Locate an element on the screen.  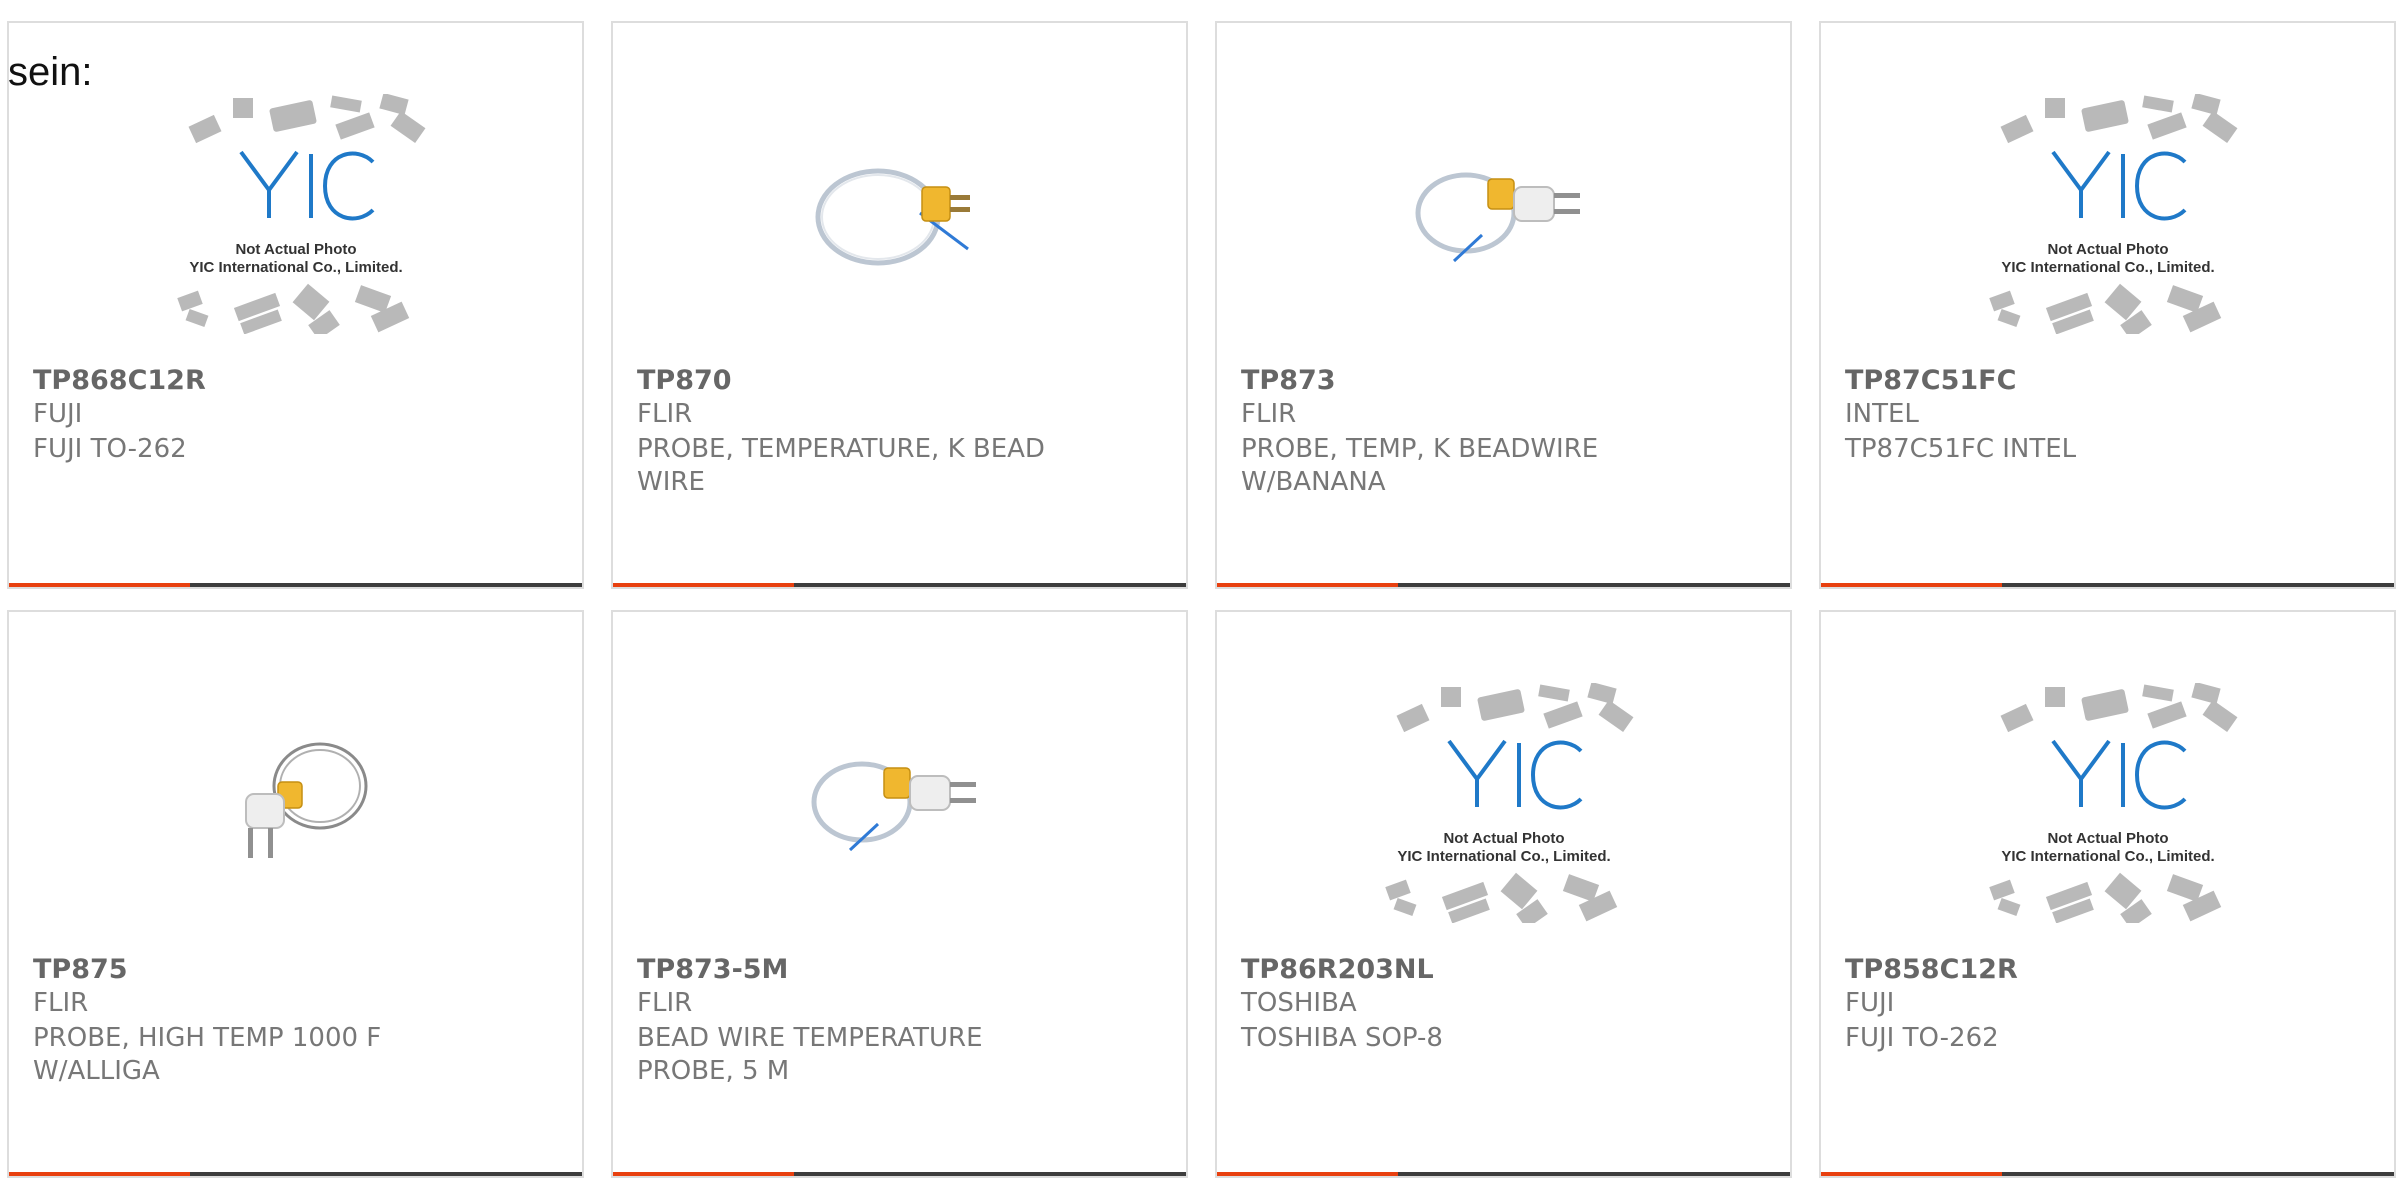
product-description: PROBE, TEMP, K BEADWIRE W/BANANA is located at coordinates (1420, 465).